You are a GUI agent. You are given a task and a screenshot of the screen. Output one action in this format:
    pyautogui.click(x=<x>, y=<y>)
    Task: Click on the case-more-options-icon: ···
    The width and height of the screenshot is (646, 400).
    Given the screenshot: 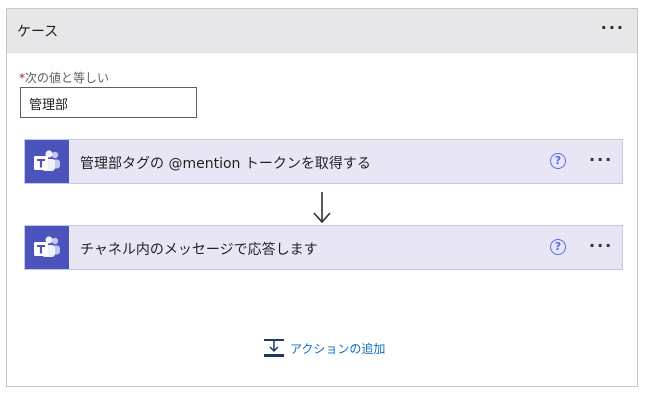 What is the action you would take?
    pyautogui.click(x=613, y=28)
    